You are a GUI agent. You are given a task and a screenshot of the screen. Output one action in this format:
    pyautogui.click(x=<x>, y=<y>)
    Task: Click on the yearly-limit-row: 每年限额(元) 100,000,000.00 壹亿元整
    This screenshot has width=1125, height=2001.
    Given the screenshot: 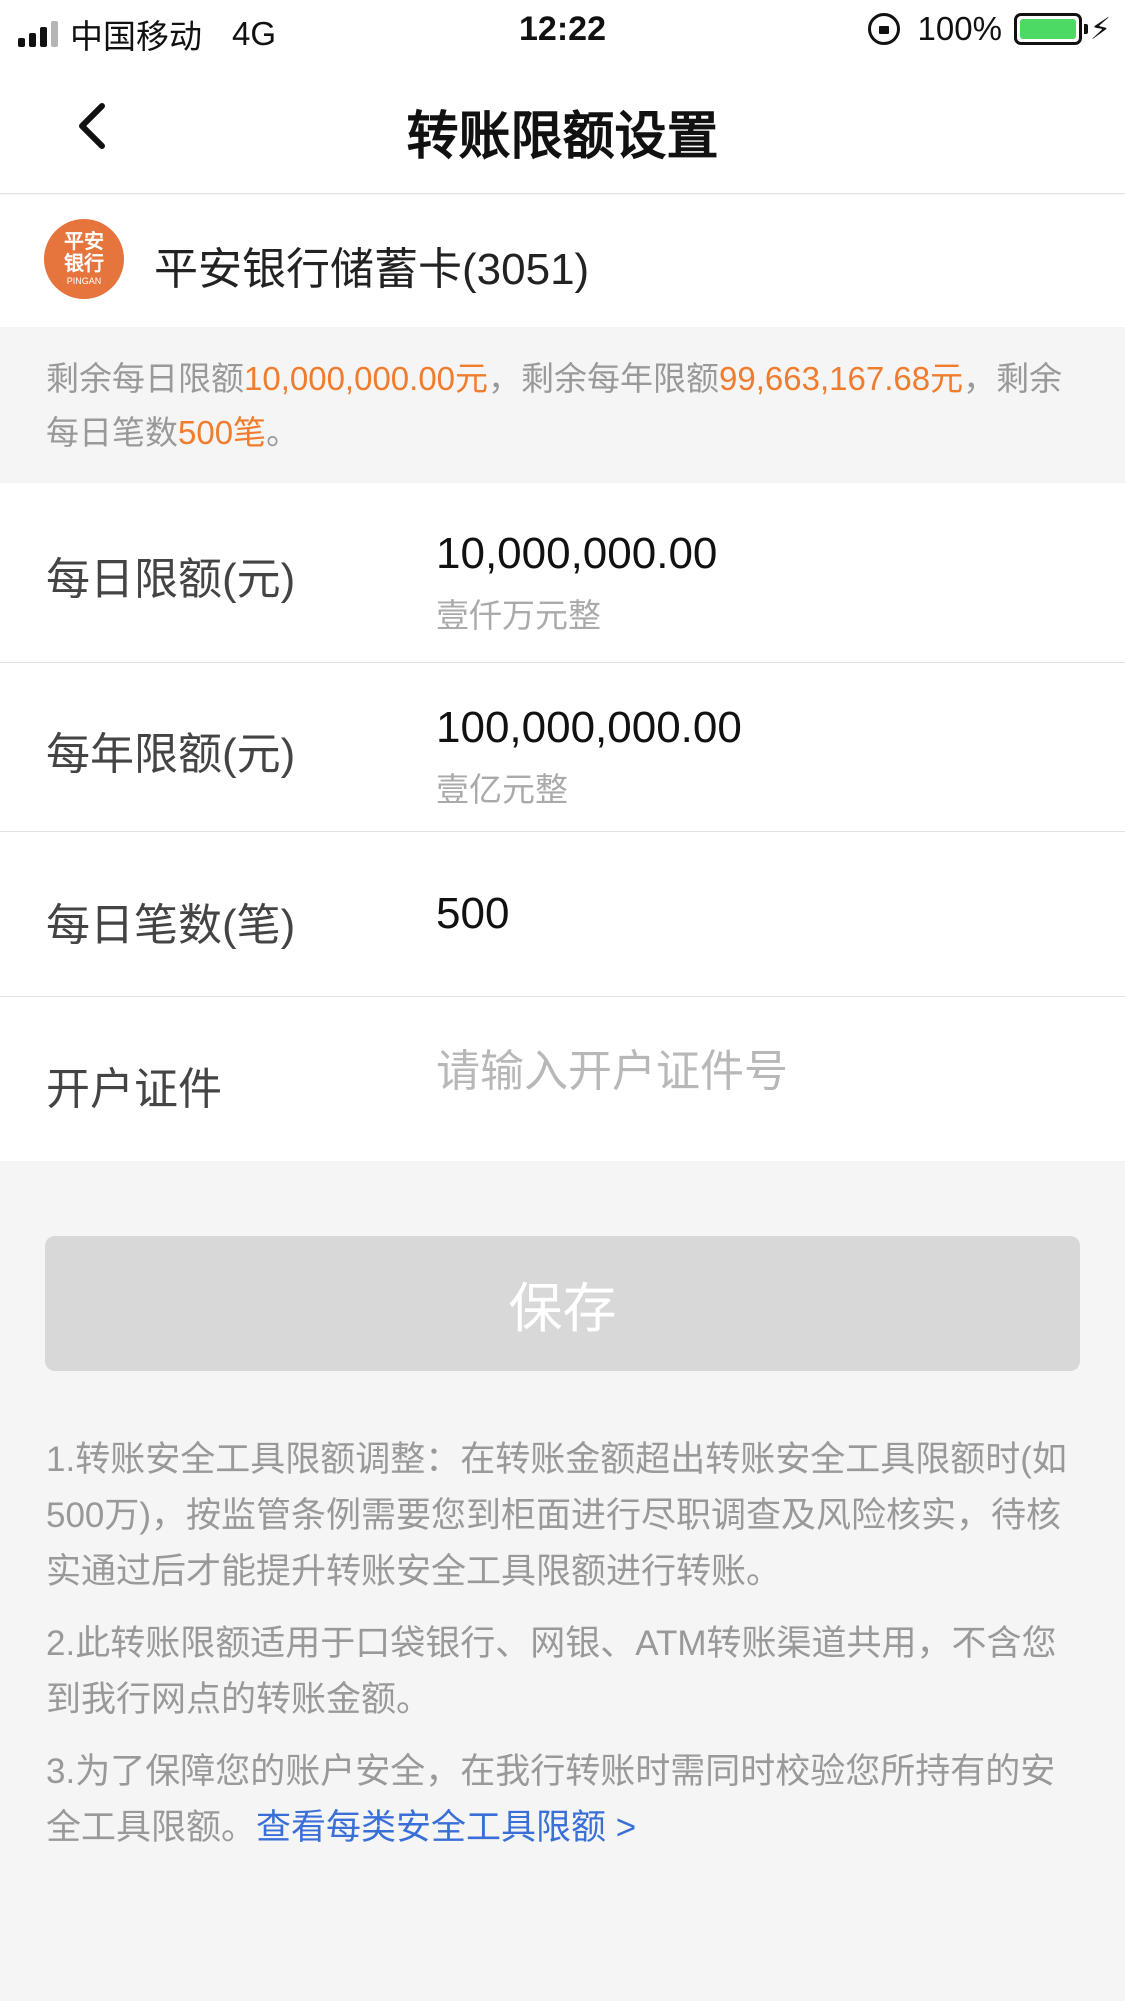 What is the action you would take?
    pyautogui.click(x=562, y=747)
    